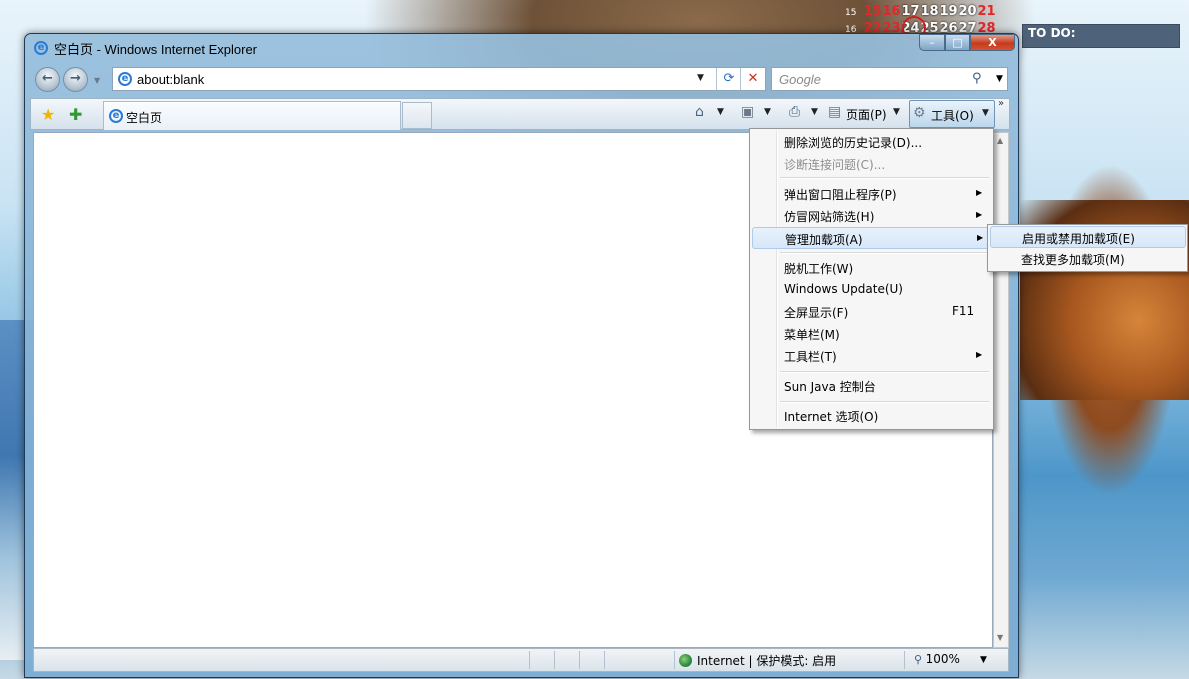 This screenshot has width=1189, height=679. I want to click on tab-blank-page: e 空白页, so click(252, 115).